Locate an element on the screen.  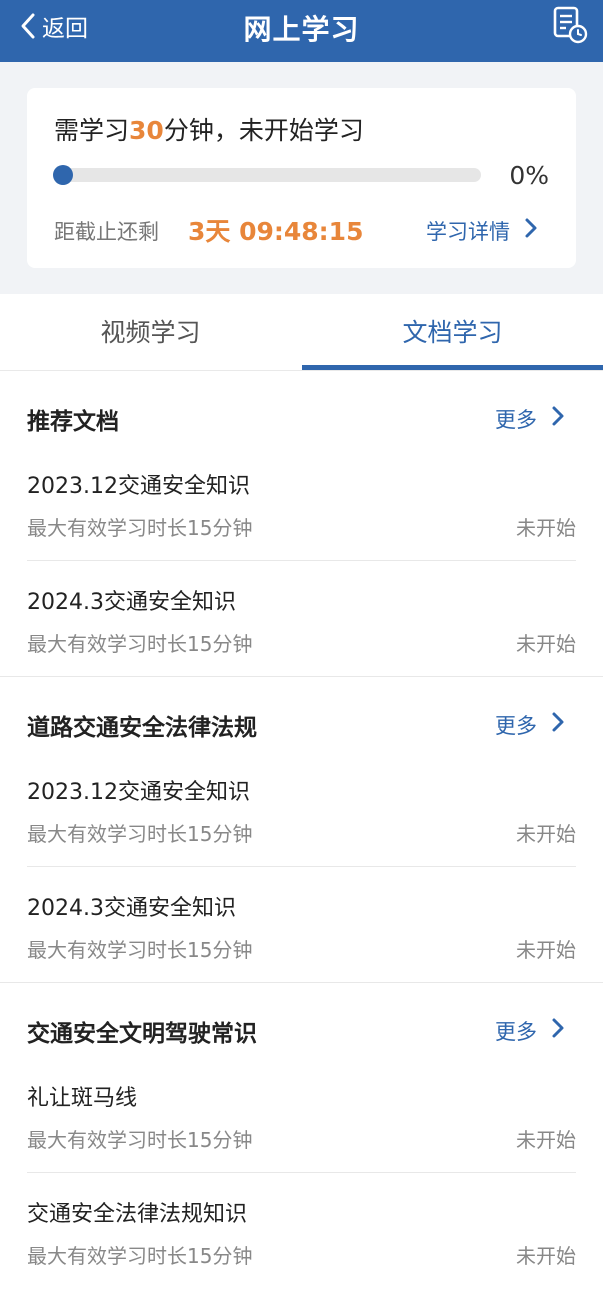
section-title: 道路交通安全法律法规 is located at coordinates (142, 728).